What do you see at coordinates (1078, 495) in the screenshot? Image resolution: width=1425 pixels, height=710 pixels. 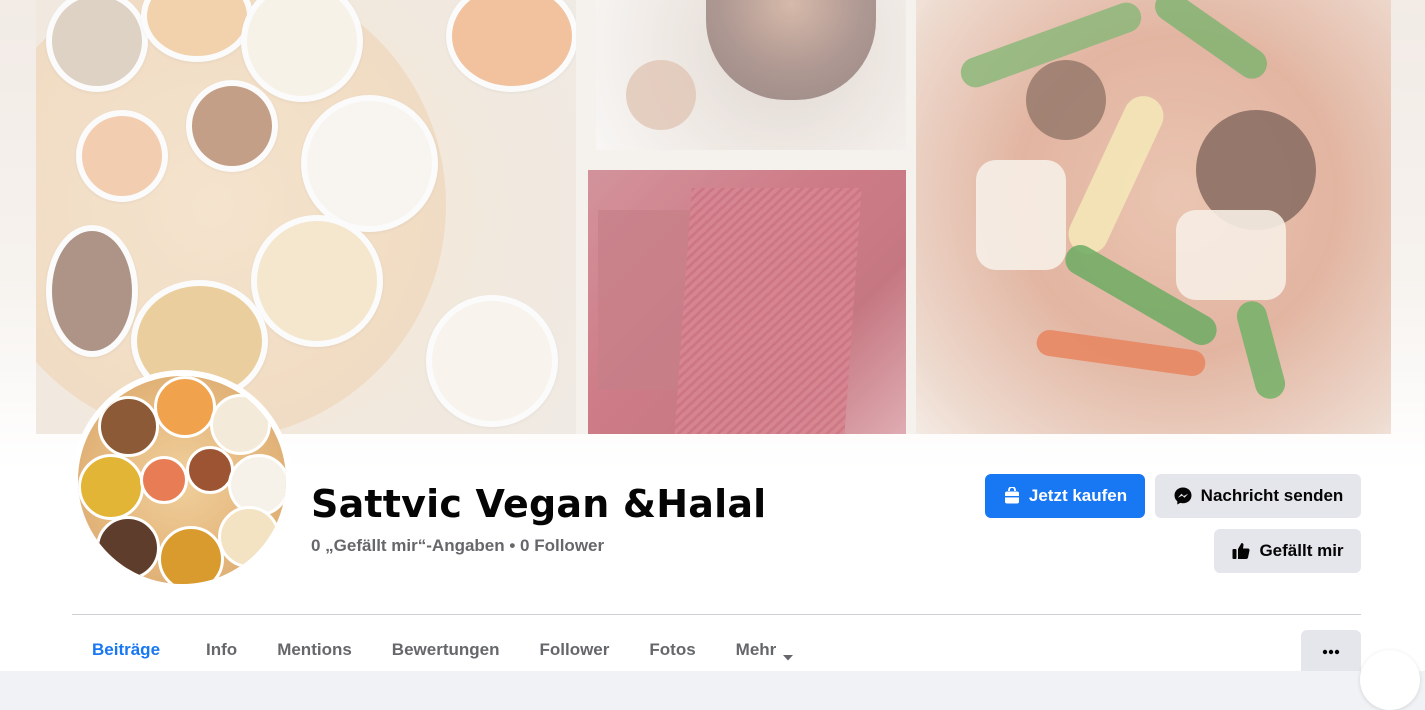 I see `buy-now-label: Jetzt kaufen` at bounding box center [1078, 495].